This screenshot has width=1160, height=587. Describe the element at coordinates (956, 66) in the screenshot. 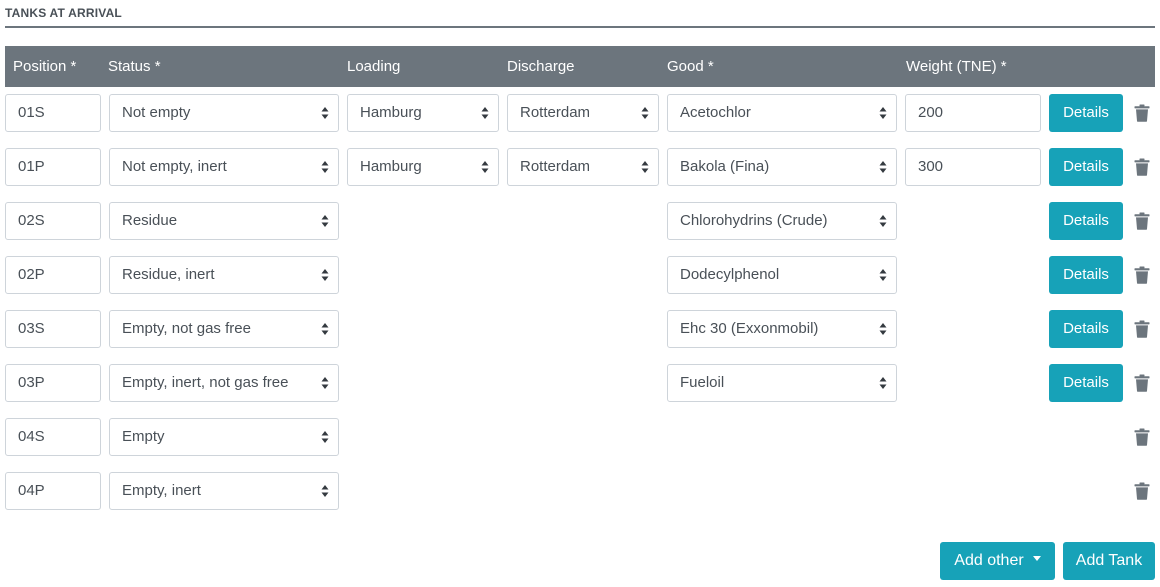

I see `column-header-weight: Weight (TNE) *` at that location.